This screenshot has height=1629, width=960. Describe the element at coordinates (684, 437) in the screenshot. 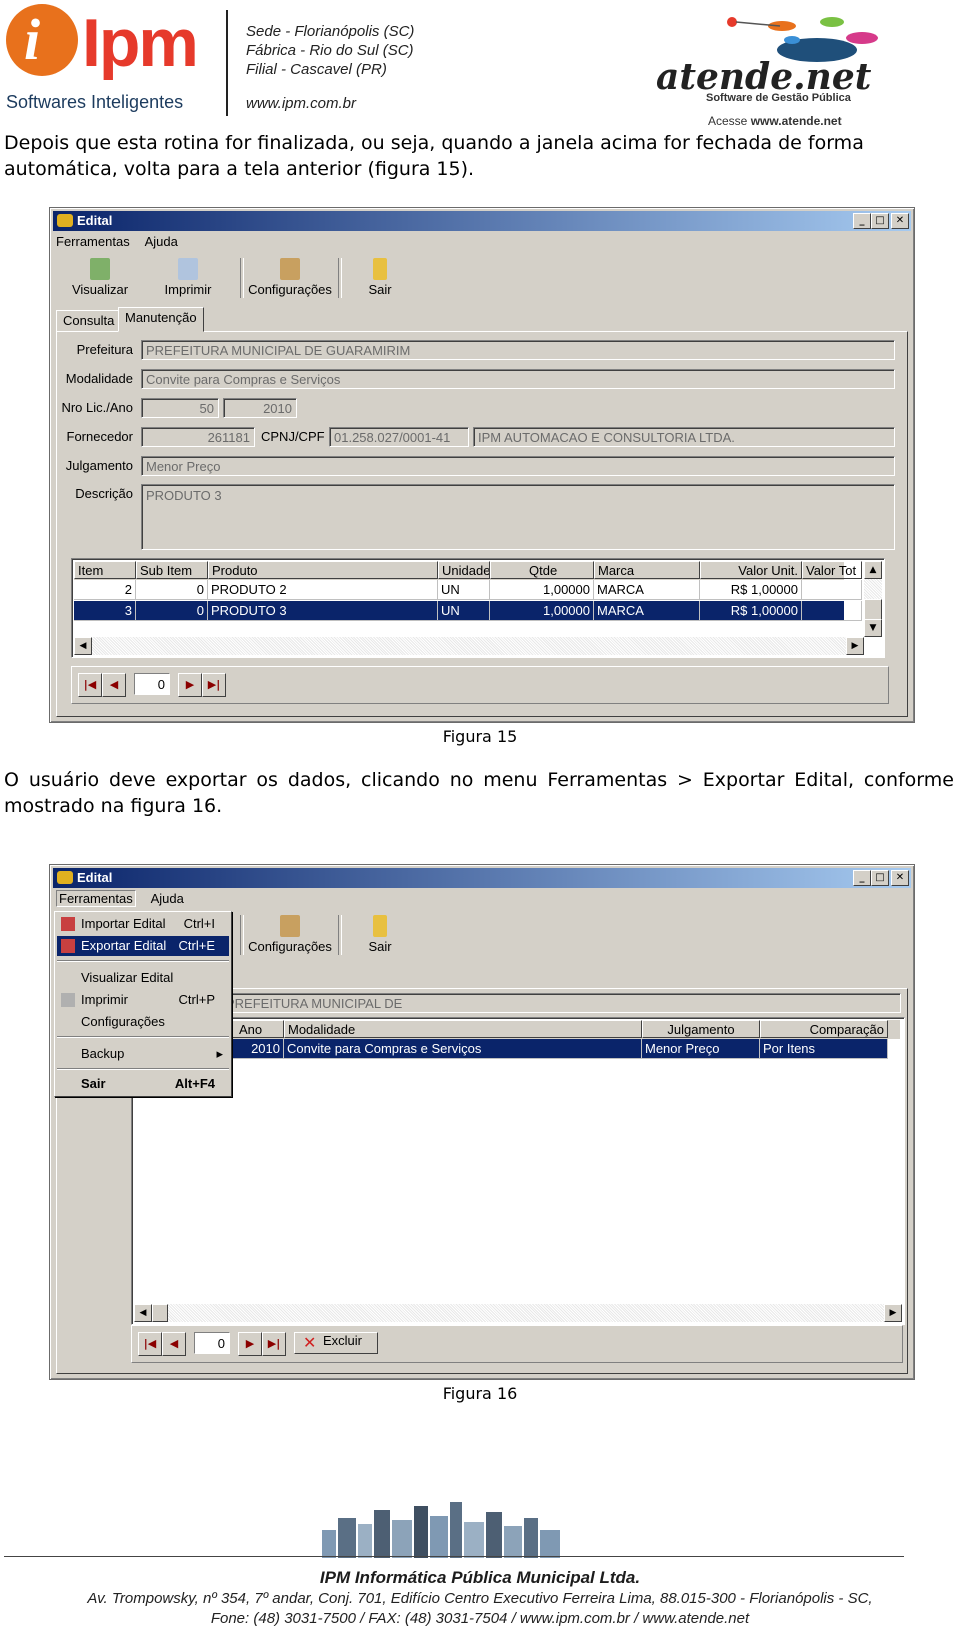

I see `fornecedor-name-field: IPM AUTOMACAO E CONSULTORIA LTDA.` at that location.